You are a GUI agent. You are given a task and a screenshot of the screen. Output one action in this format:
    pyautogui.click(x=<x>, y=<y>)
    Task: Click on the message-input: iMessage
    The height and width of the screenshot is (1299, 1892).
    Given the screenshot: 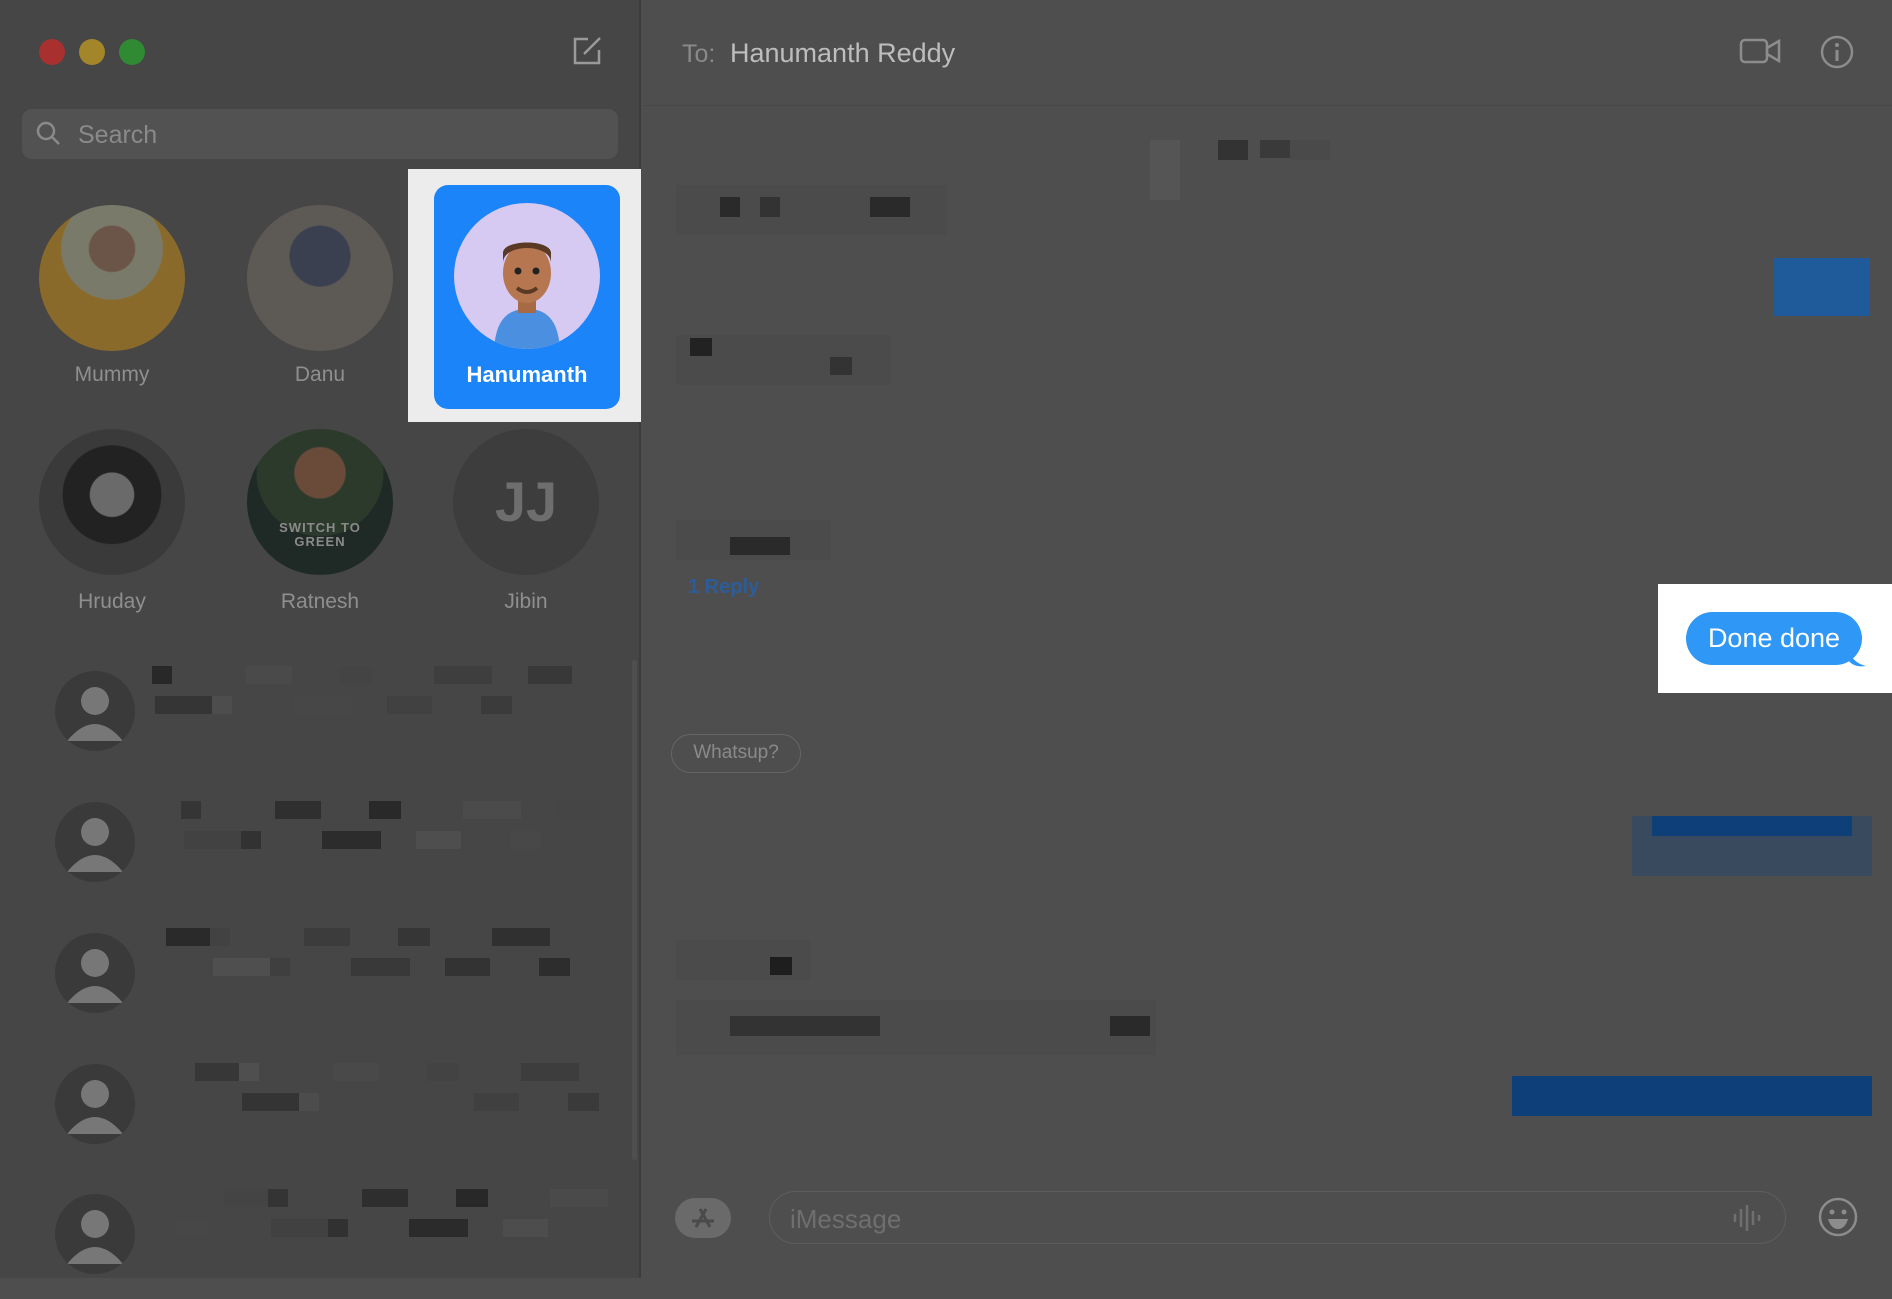 What is the action you would take?
    pyautogui.click(x=1277, y=1217)
    